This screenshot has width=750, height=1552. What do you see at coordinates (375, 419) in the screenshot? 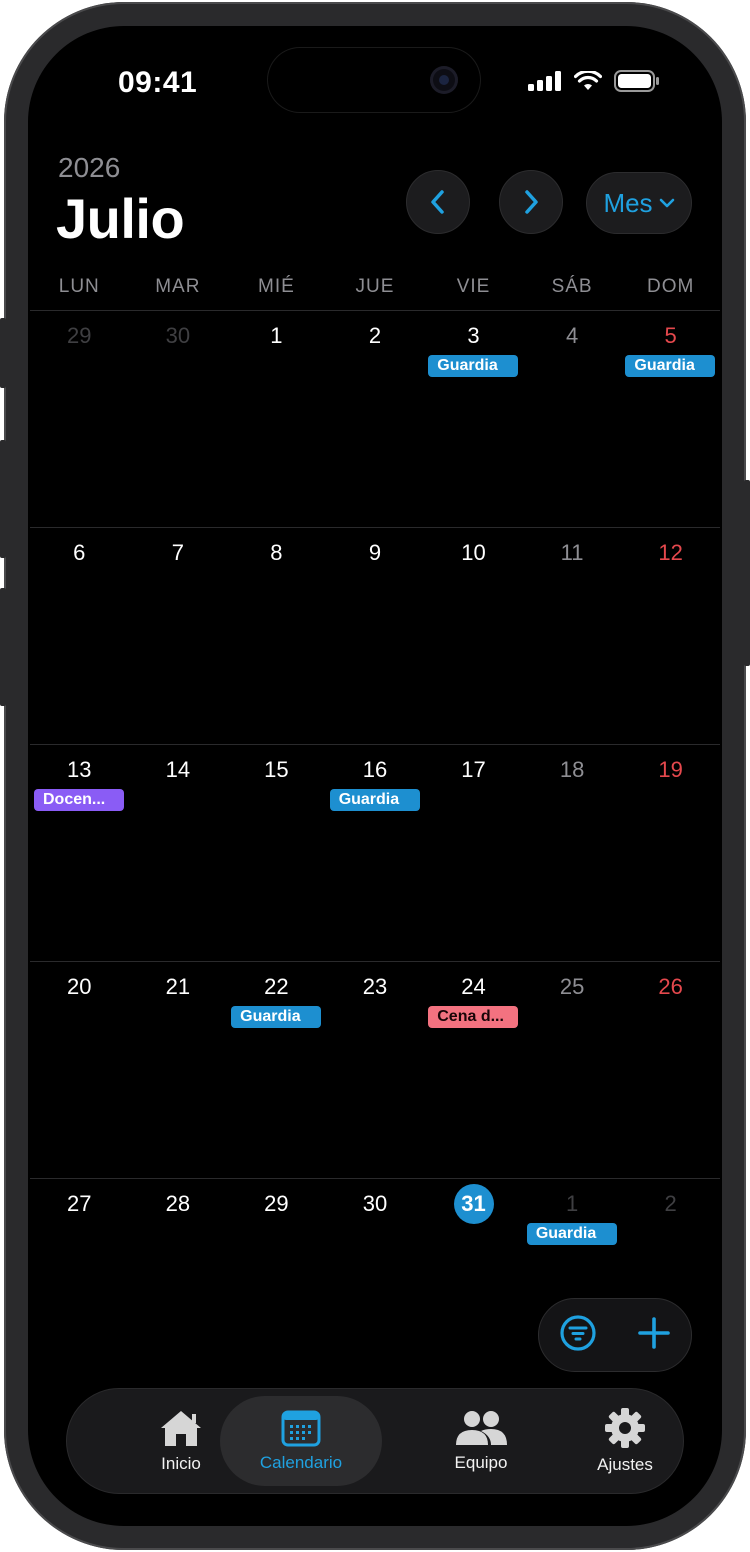
I see `day-cell: 2` at bounding box center [375, 419].